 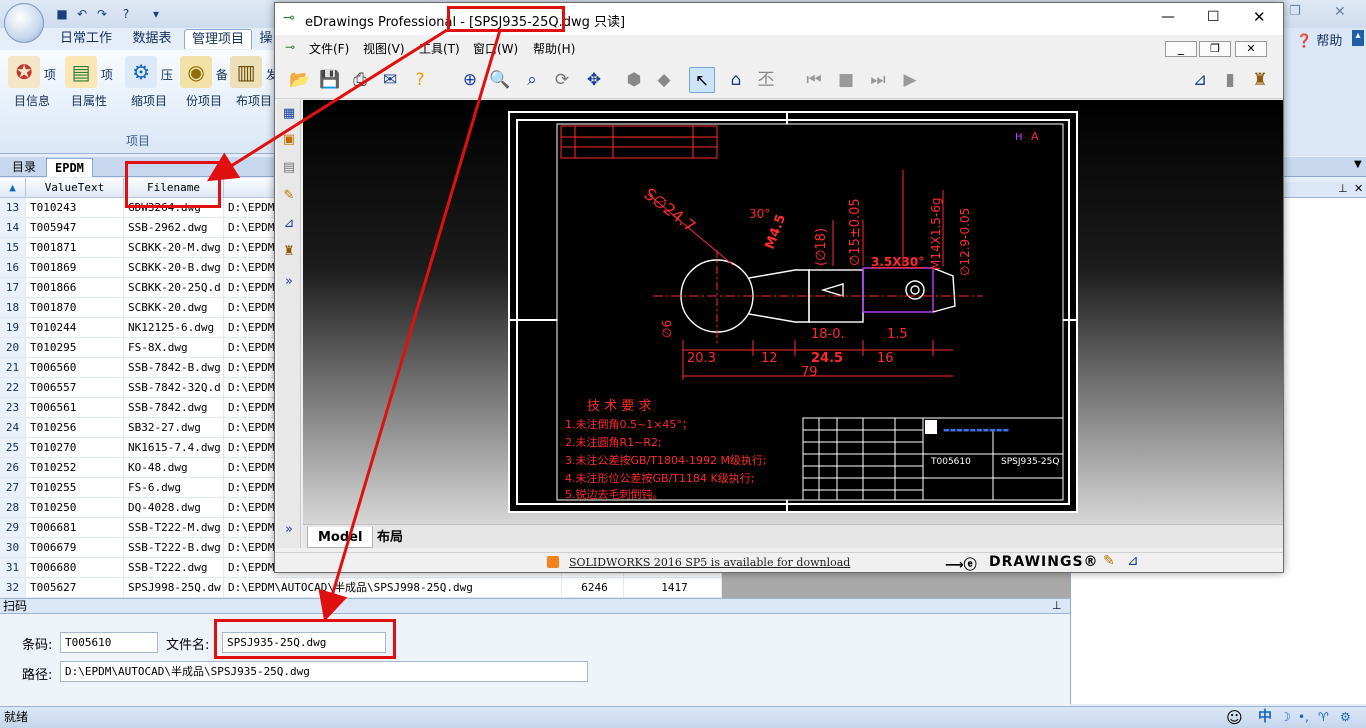 What do you see at coordinates (82, 14) in the screenshot?
I see `undo-icon: ↶` at bounding box center [82, 14].